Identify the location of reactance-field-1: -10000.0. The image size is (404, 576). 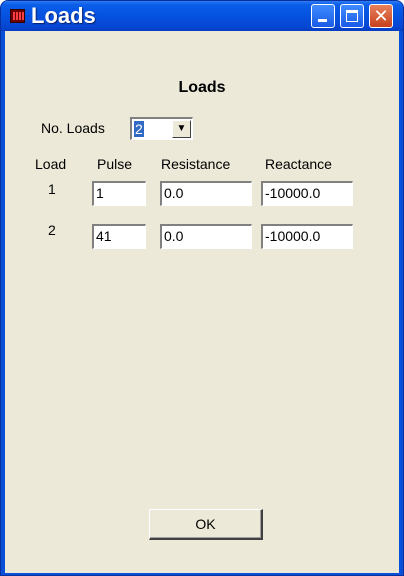
(307, 193).